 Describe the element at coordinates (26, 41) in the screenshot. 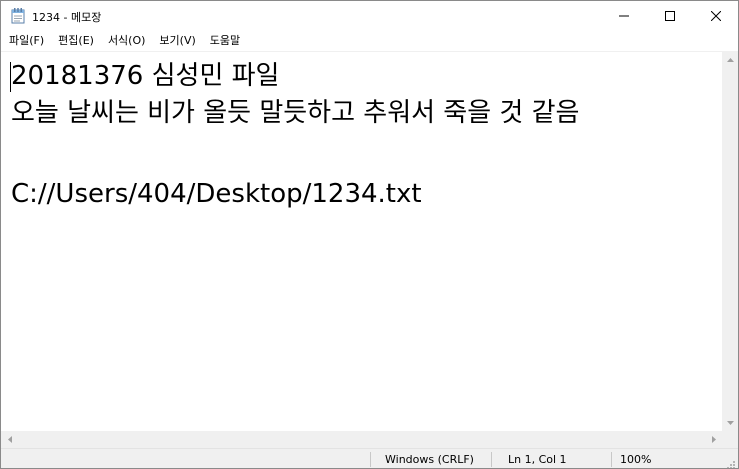

I see `menu-file: 파일(F)` at that location.